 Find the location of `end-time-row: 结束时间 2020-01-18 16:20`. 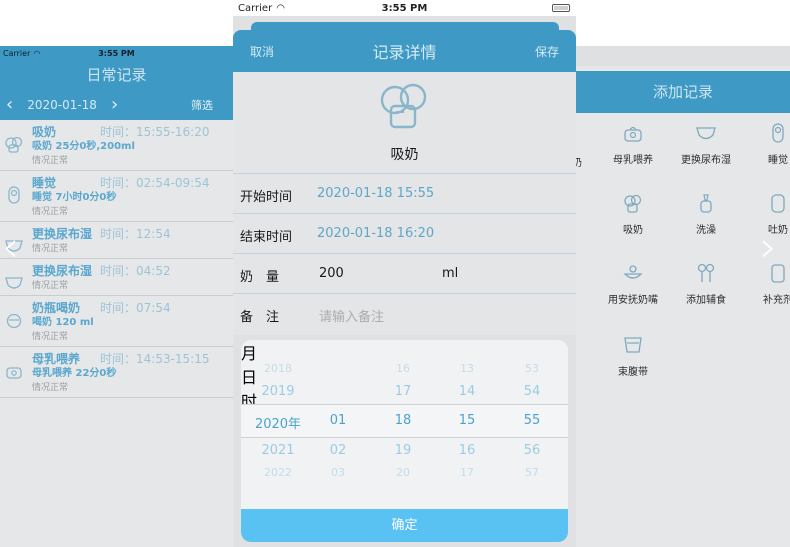

end-time-row: 结束时间 2020-01-18 16:20 is located at coordinates (404, 233).